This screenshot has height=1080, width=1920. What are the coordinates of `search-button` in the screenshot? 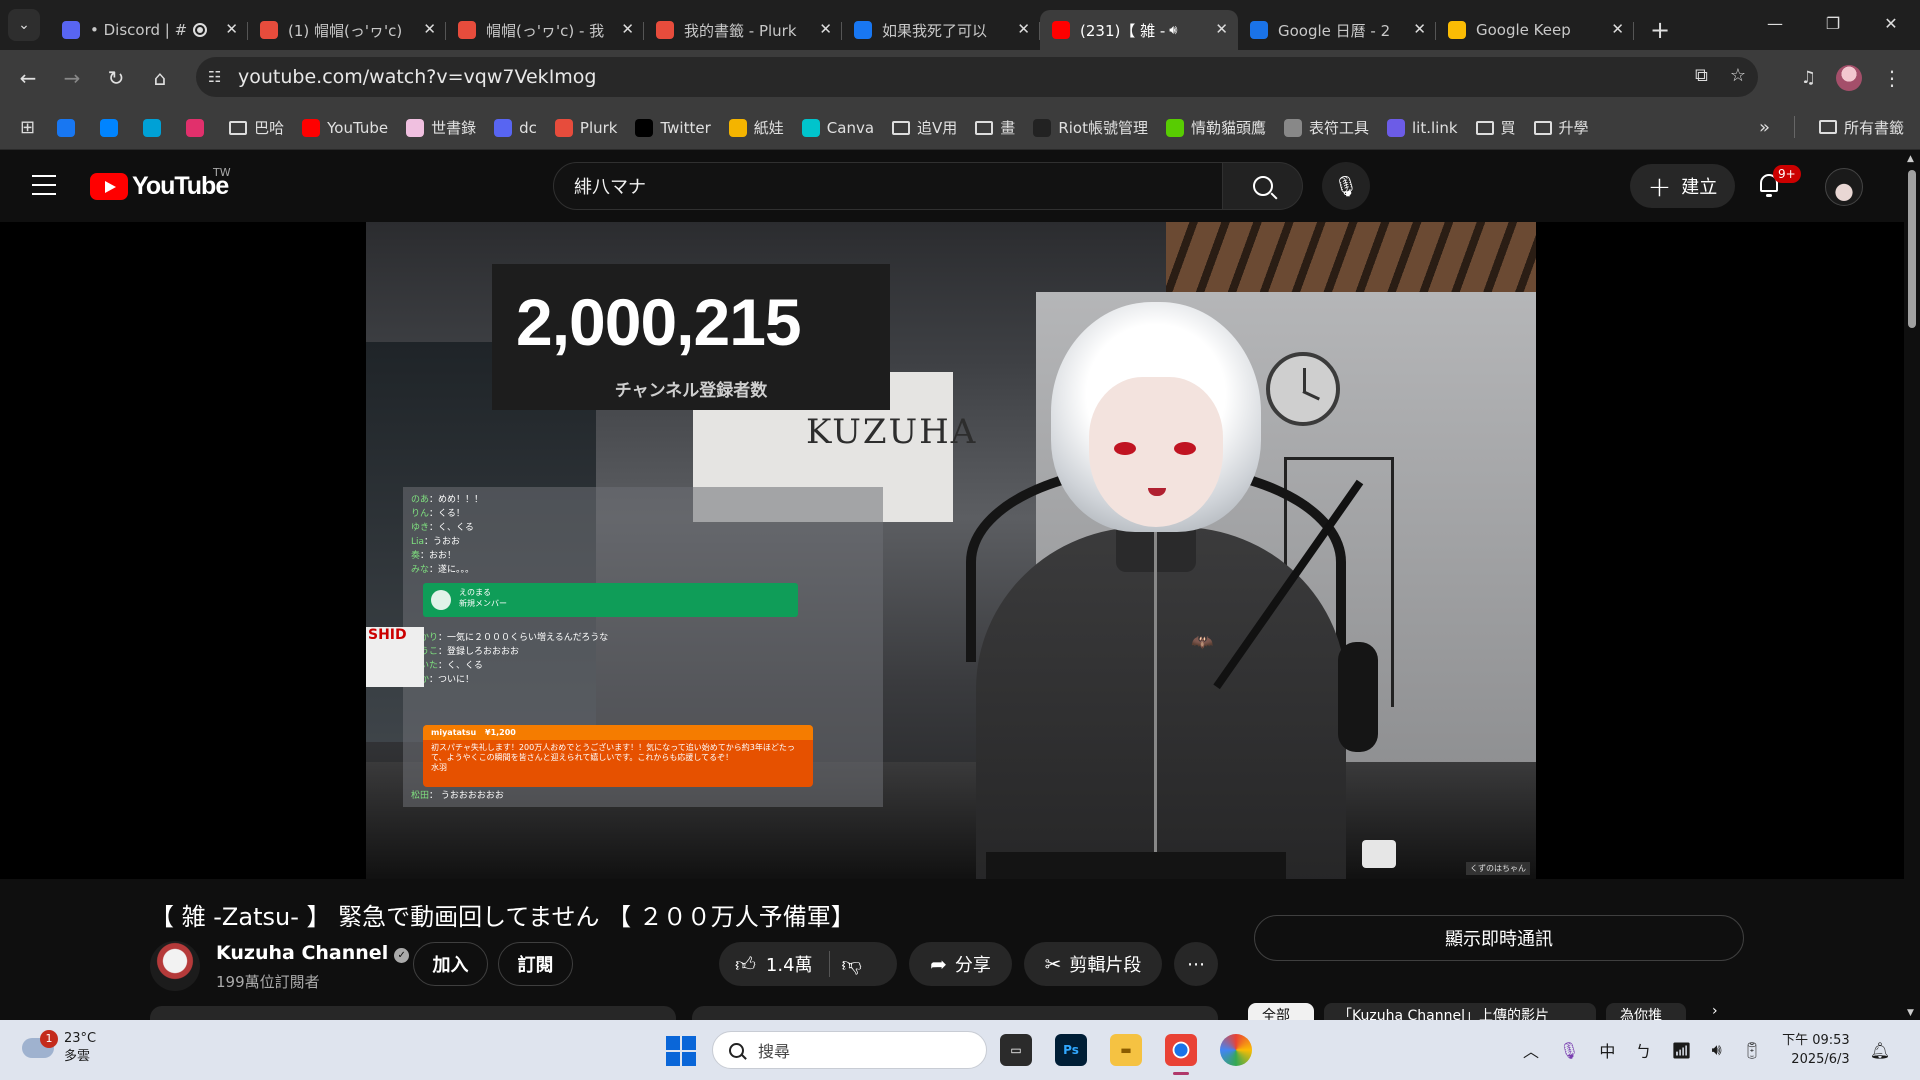 It's located at (1263, 186).